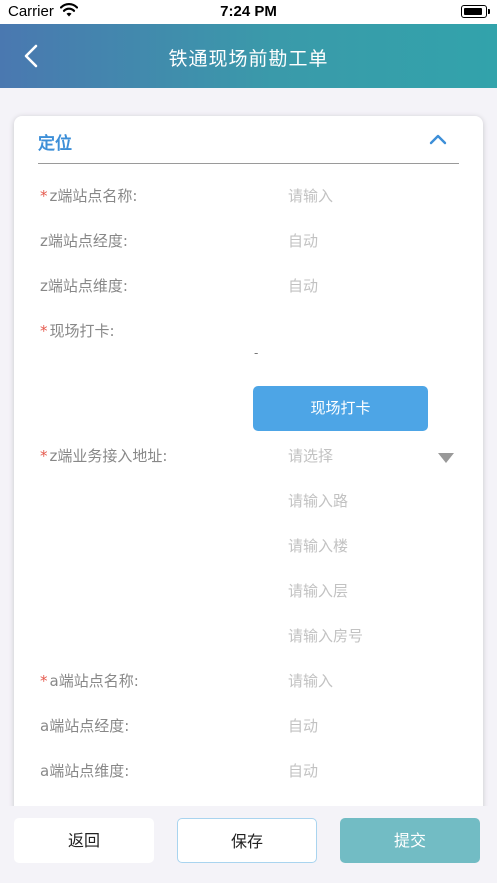 The image size is (497, 883). Describe the element at coordinates (84, 241) in the screenshot. I see `z-site-lng-label: z端站点经度:` at that location.